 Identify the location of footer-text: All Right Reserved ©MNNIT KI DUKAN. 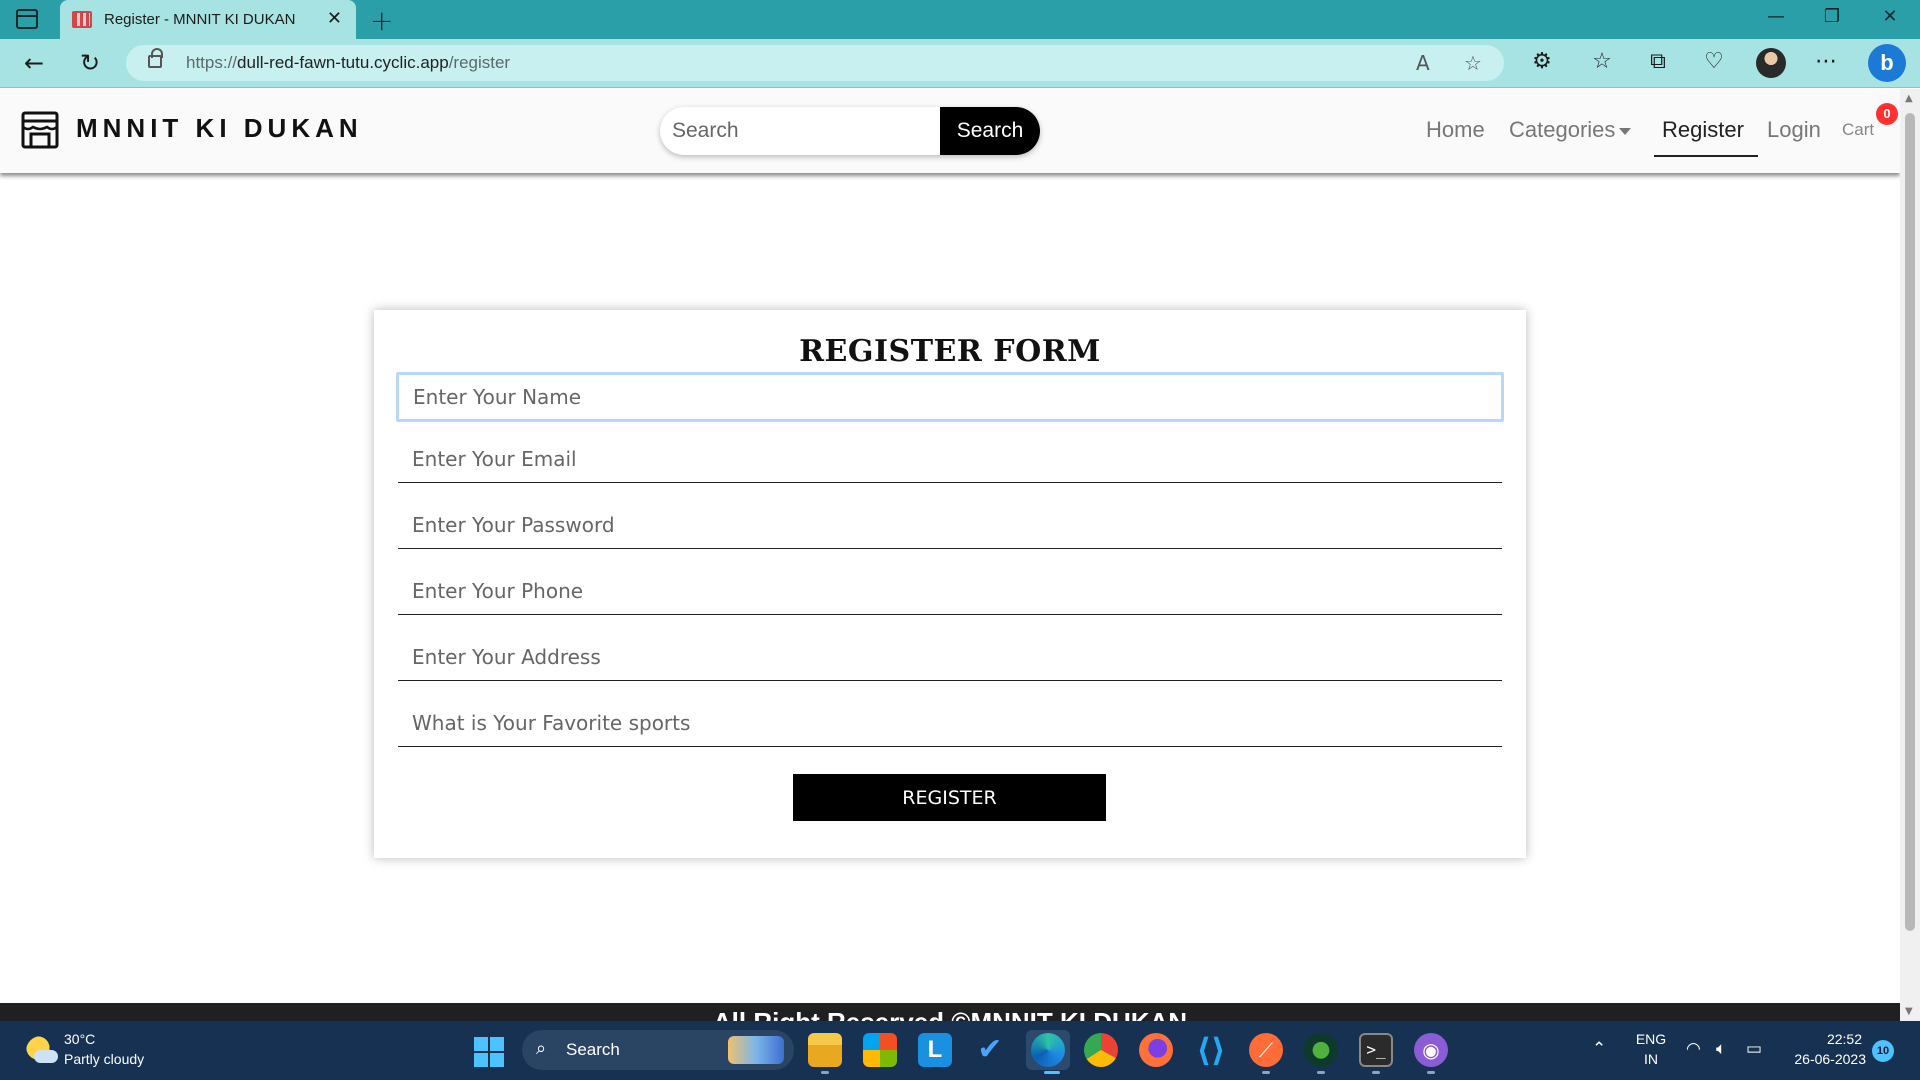
(950, 1014).